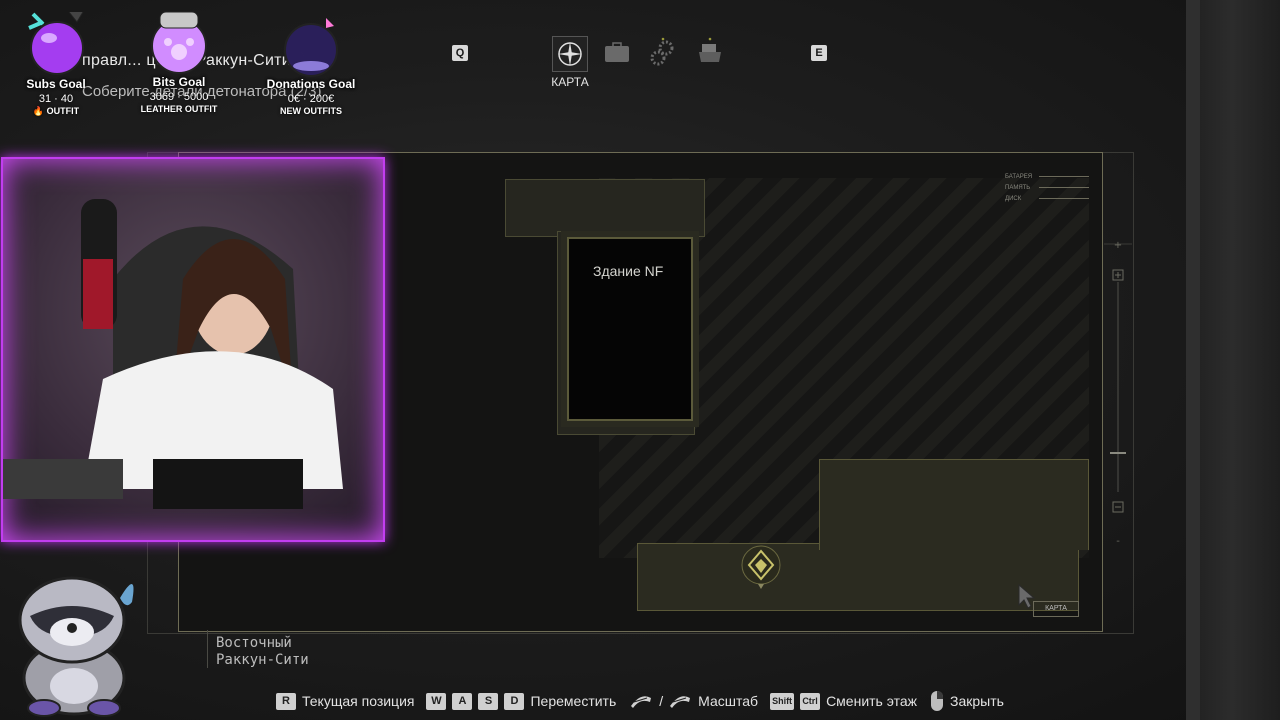 This screenshot has width=1280, height=720. Describe the element at coordinates (1047, 189) in the screenshot. I see `map-legend: БАТАРЕЯ ПАМЯТЬ ДИСК` at that location.